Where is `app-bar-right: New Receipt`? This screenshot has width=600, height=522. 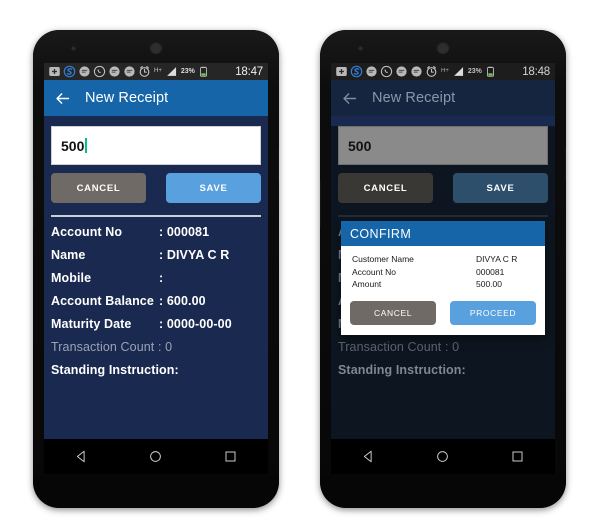
app-bar-right: New Receipt is located at coordinates (443, 98).